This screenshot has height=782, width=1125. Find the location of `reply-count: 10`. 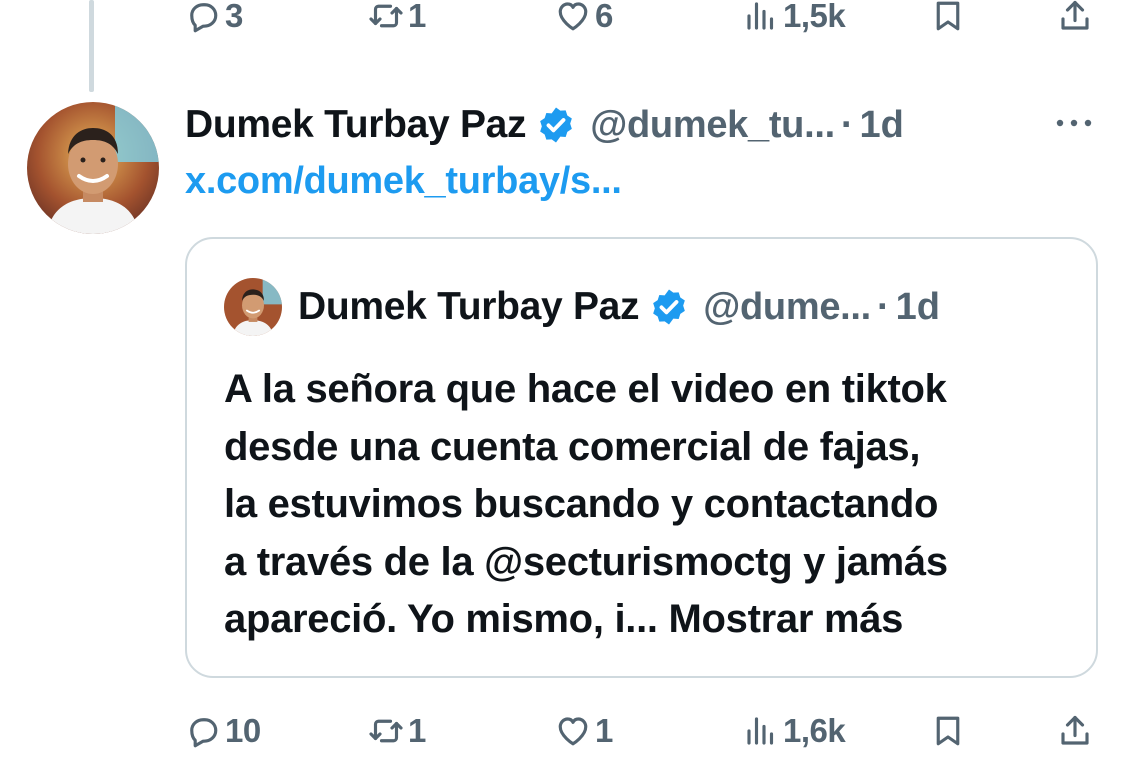

reply-count: 10 is located at coordinates (243, 730).